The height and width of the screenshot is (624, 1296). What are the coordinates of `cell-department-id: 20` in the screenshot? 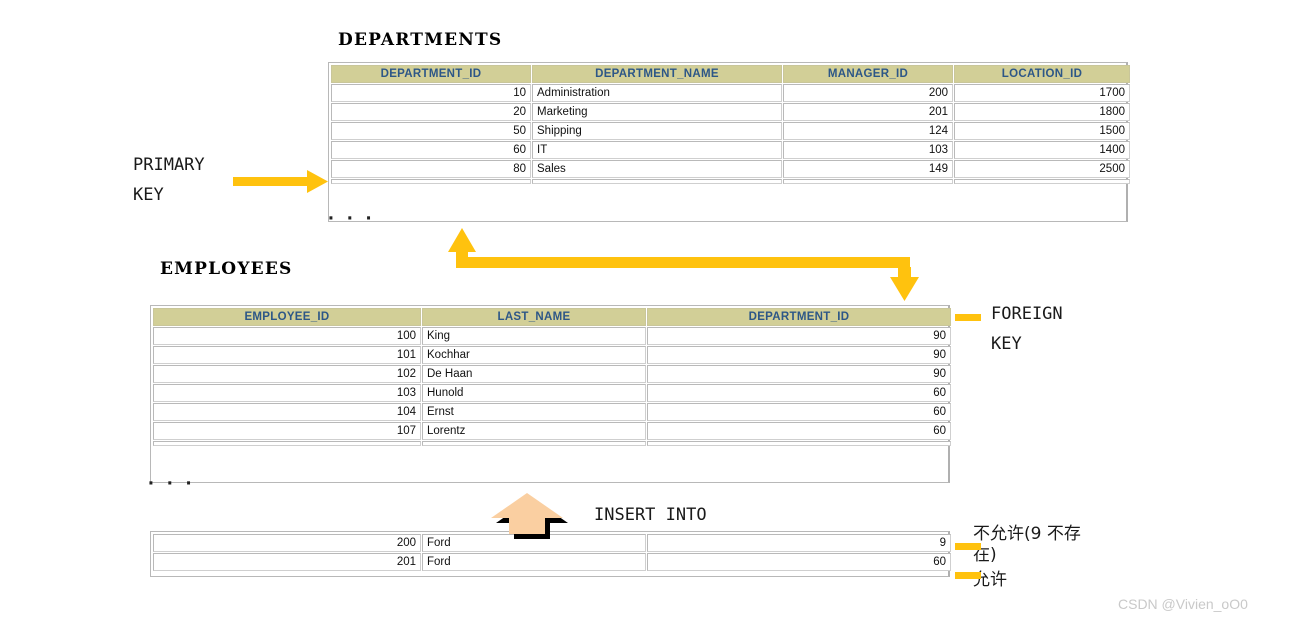 It's located at (431, 112).